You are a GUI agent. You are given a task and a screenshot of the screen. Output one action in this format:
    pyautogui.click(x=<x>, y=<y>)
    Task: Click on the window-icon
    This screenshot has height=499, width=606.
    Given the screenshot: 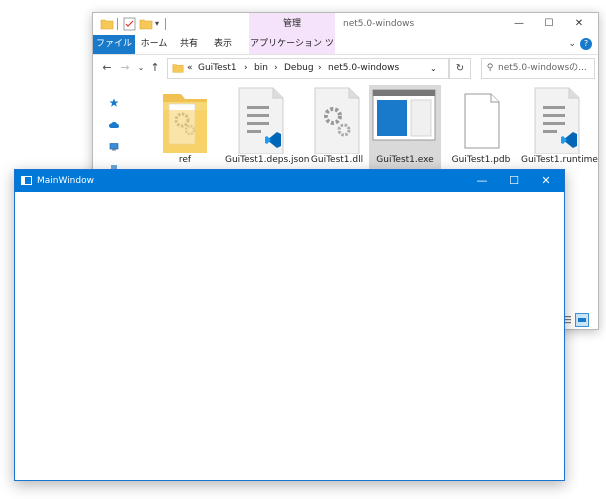 What is the action you would take?
    pyautogui.click(x=26, y=180)
    